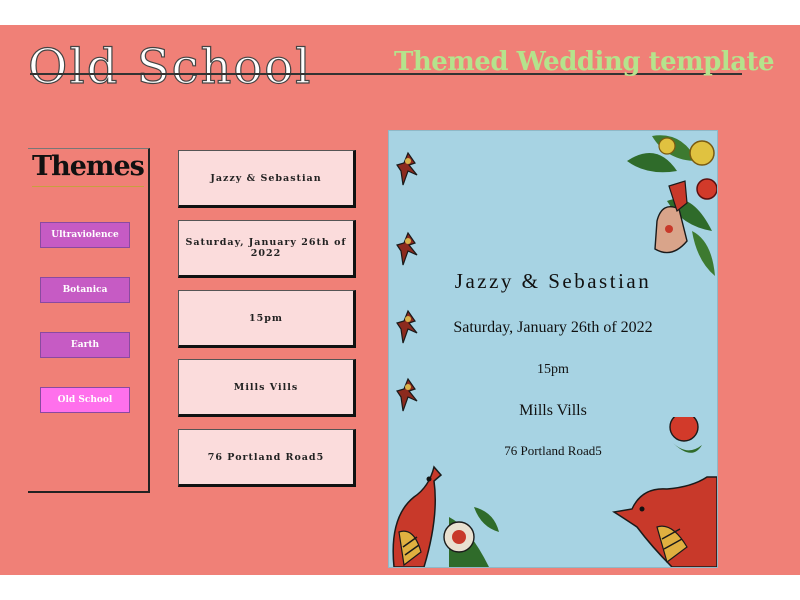 Image resolution: width=800 pixels, height=600 pixels. Describe the element at coordinates (553, 369) in the screenshot. I see `card-time: 15pm` at that location.